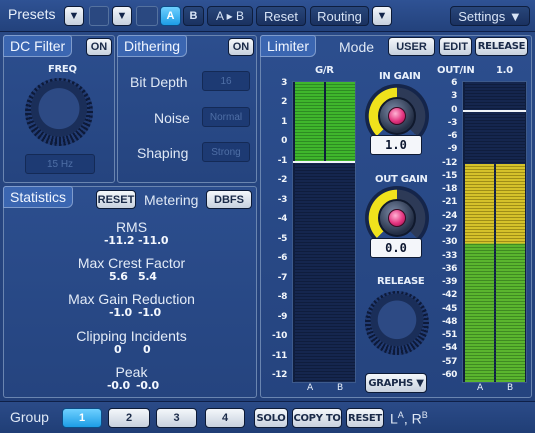  What do you see at coordinates (479, 272) in the screenshot?
I see `outin-meter-fill-a` at bounding box center [479, 272].